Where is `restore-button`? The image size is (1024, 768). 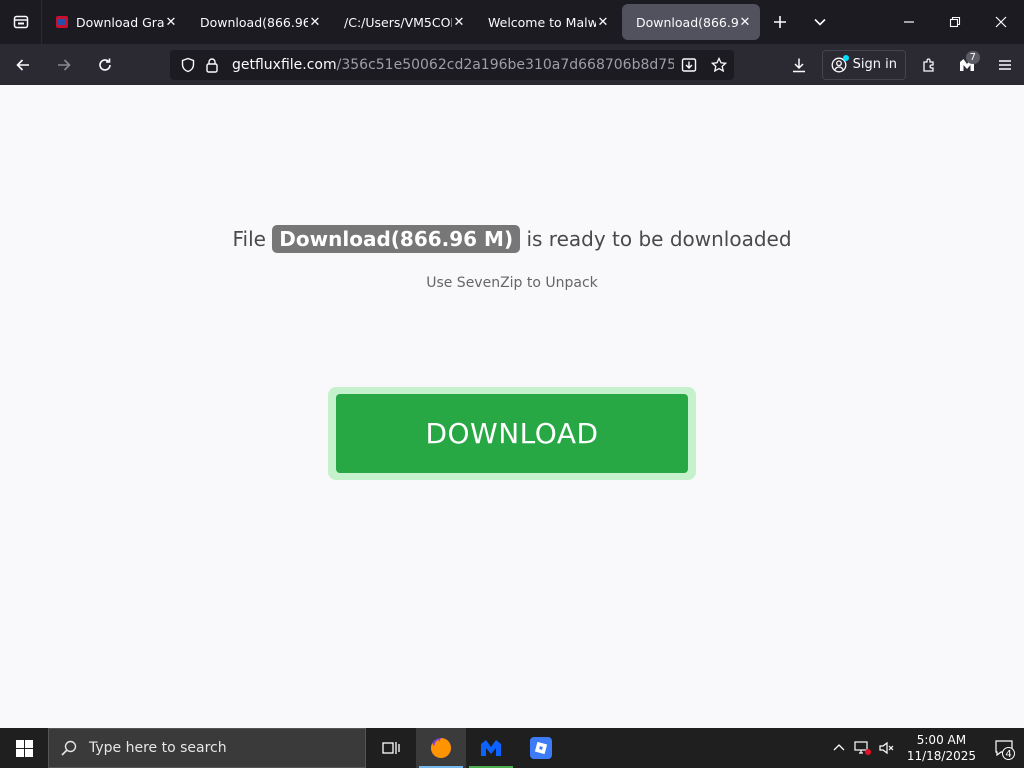
restore-button is located at coordinates (955, 22).